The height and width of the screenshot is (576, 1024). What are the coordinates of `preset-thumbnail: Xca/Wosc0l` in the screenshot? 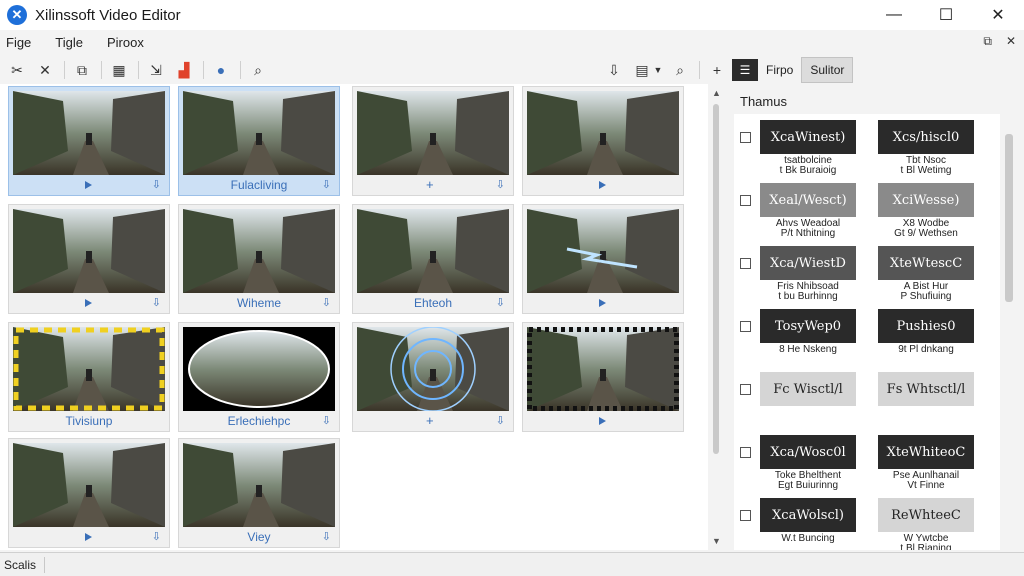 It's located at (808, 452).